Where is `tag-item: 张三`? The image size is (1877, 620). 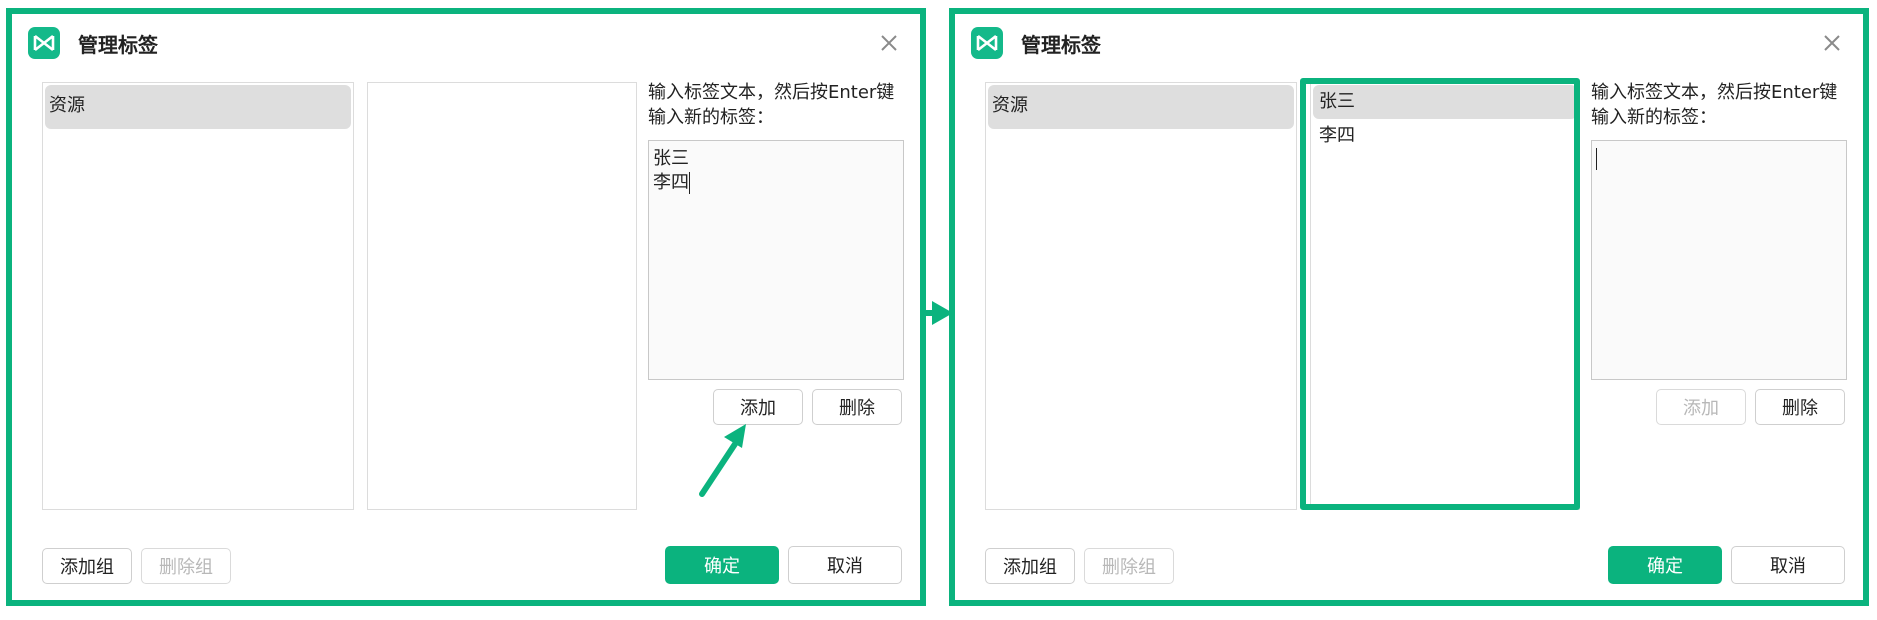
tag-item: 张三 is located at coordinates (1445, 102).